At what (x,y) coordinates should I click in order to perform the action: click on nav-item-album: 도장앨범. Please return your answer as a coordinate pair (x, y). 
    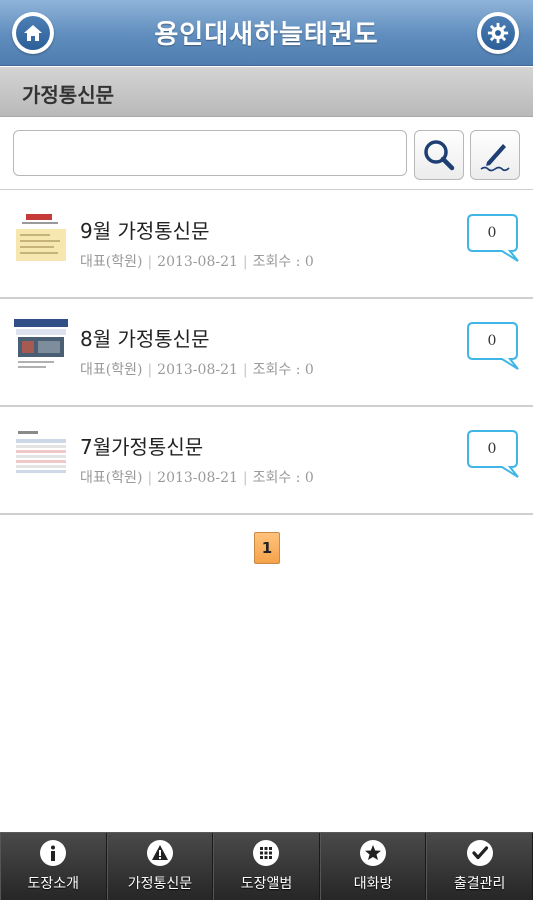
    Looking at the image, I should click on (266, 866).